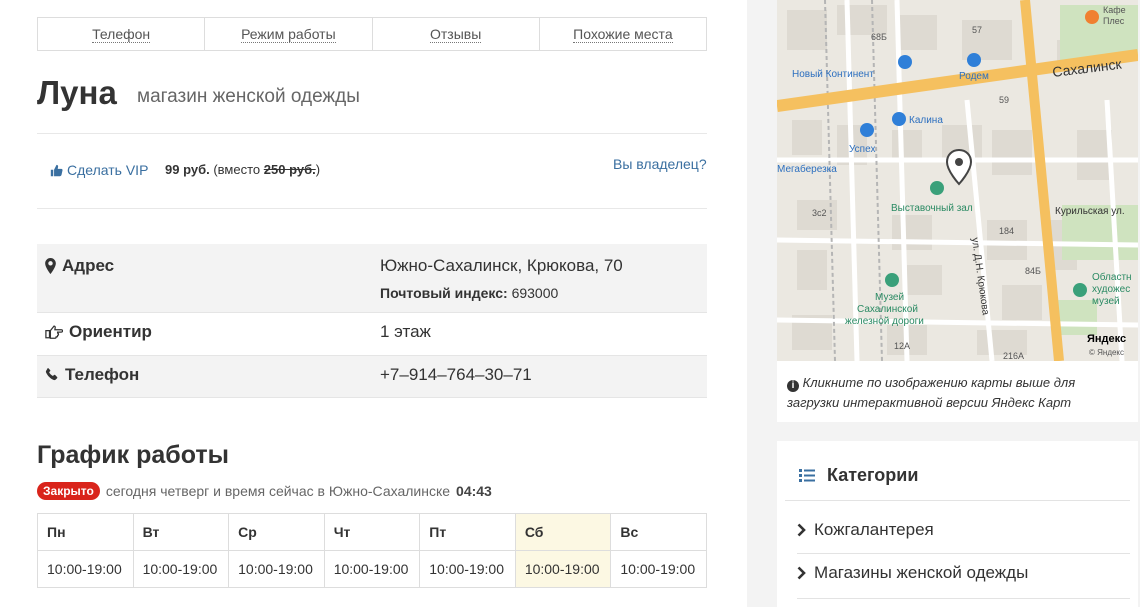 Image resolution: width=1140 pixels, height=607 pixels. I want to click on postal-code: Почтовый индекс: 693000, so click(501, 293).